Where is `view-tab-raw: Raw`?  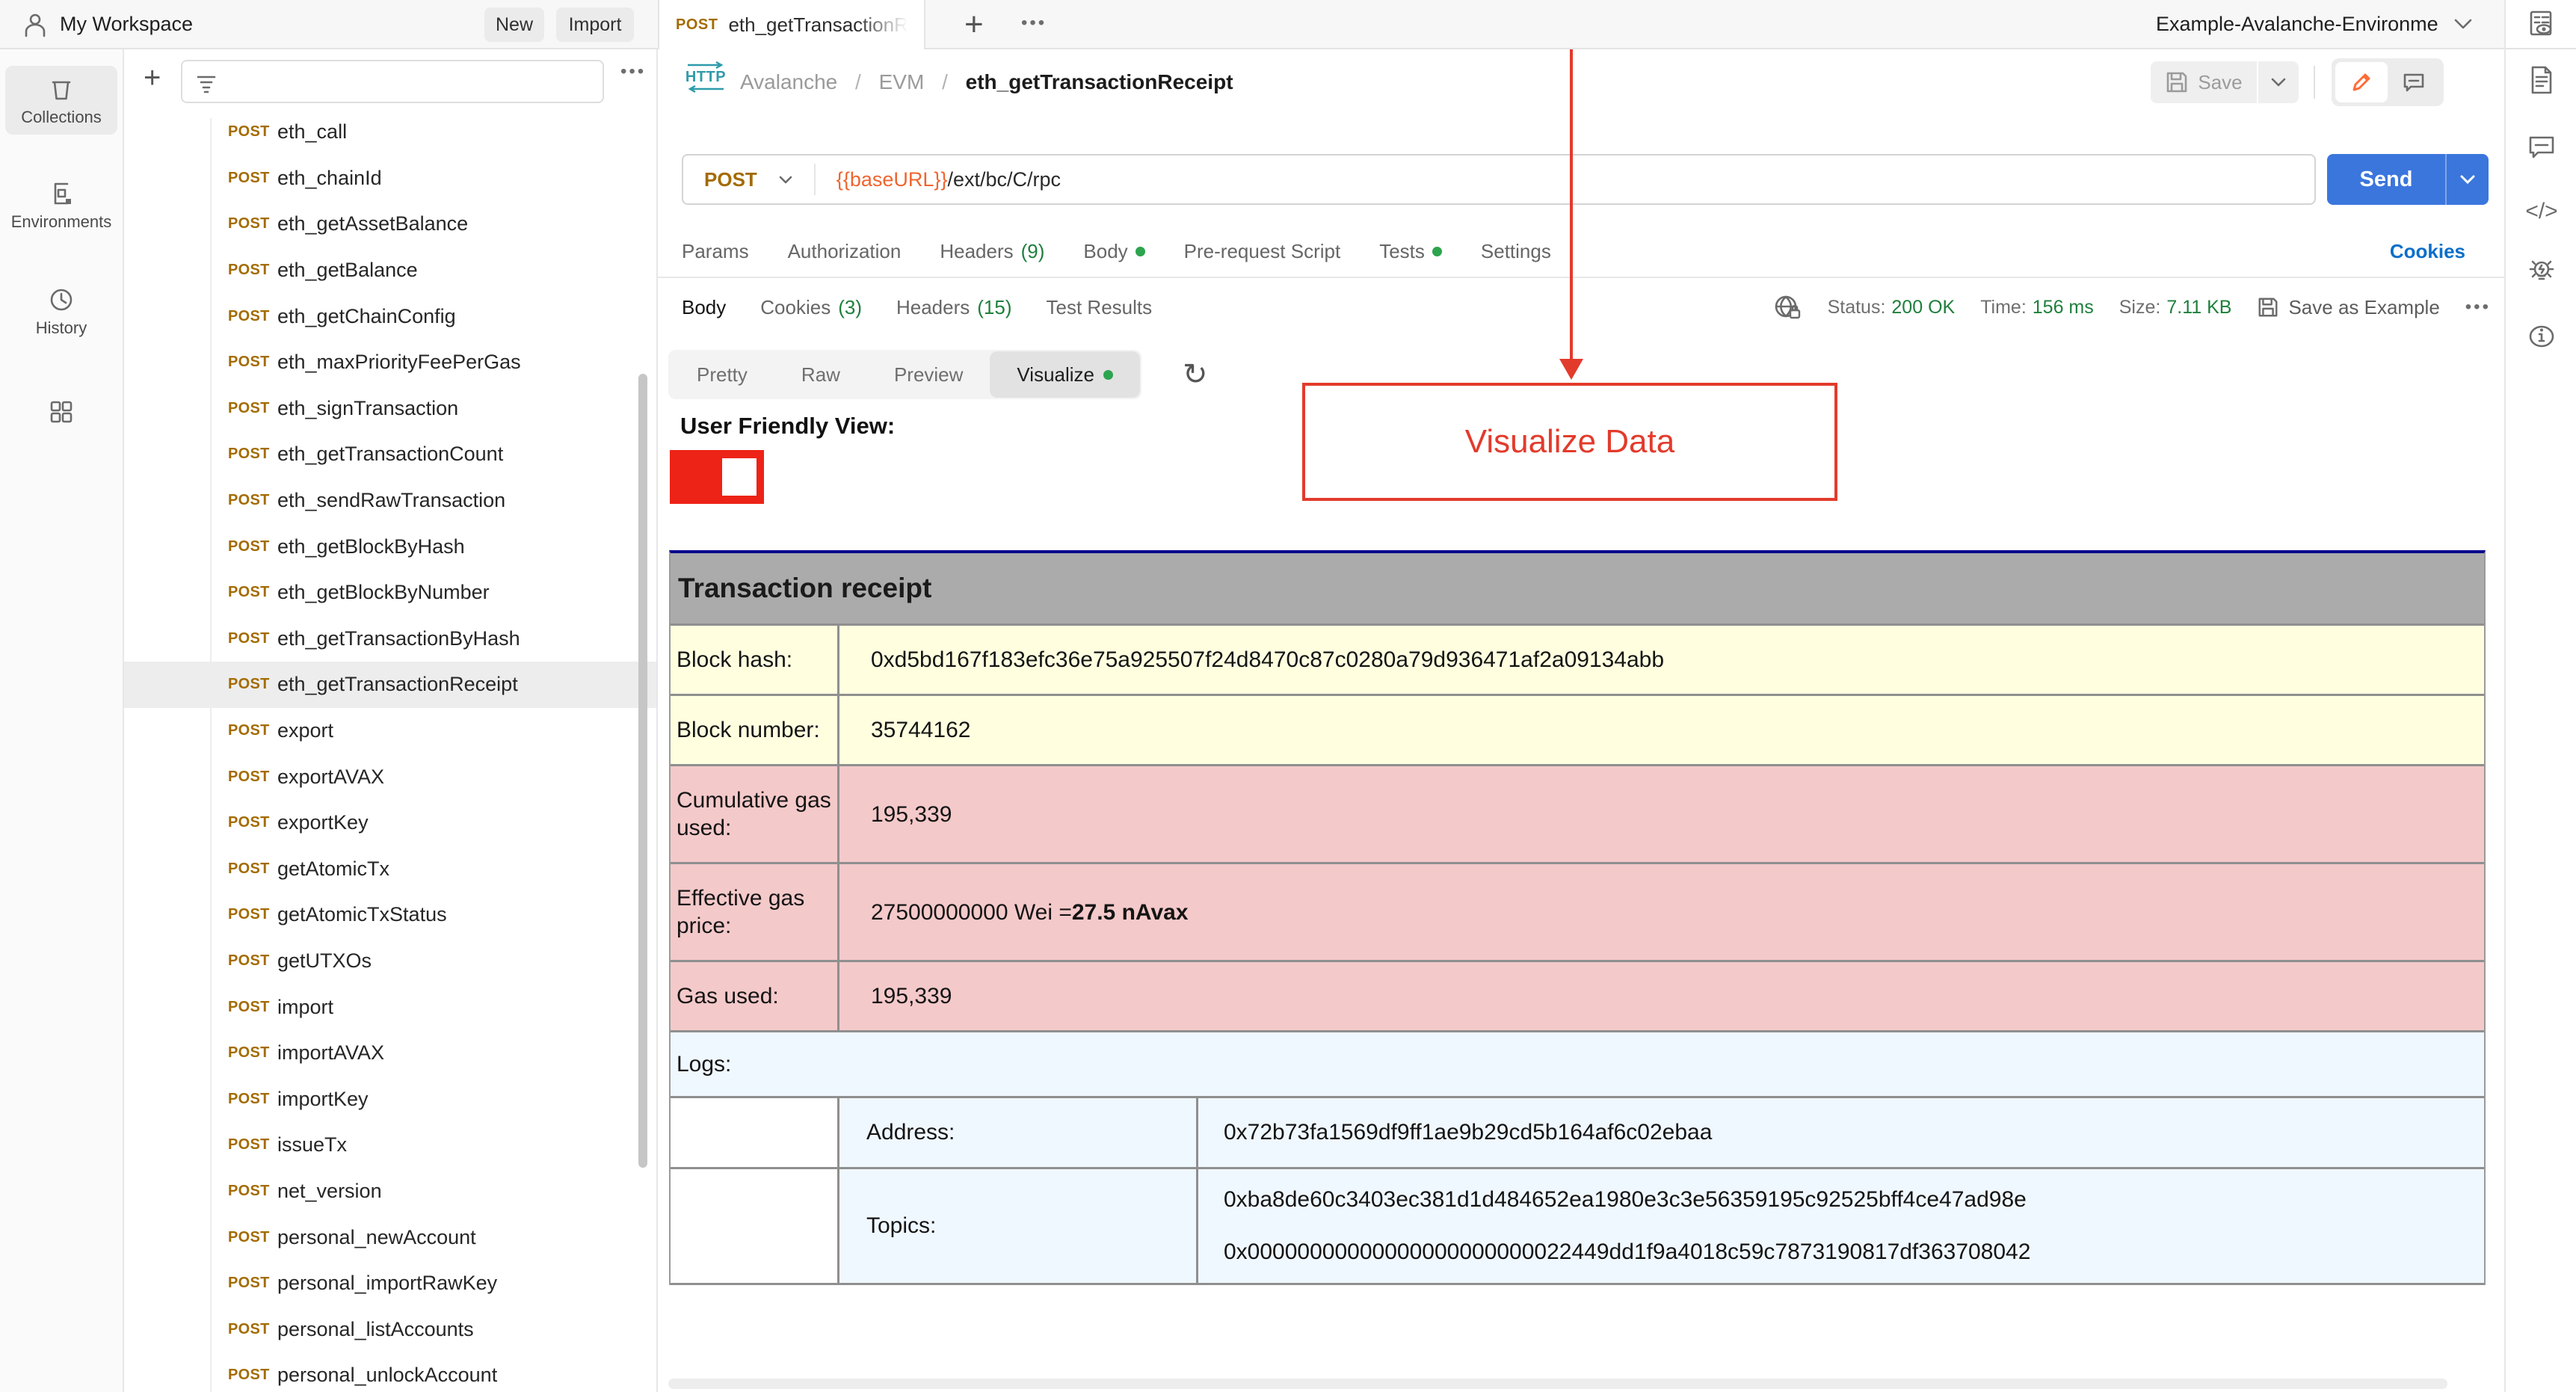
view-tab-raw: Raw is located at coordinates (820, 374).